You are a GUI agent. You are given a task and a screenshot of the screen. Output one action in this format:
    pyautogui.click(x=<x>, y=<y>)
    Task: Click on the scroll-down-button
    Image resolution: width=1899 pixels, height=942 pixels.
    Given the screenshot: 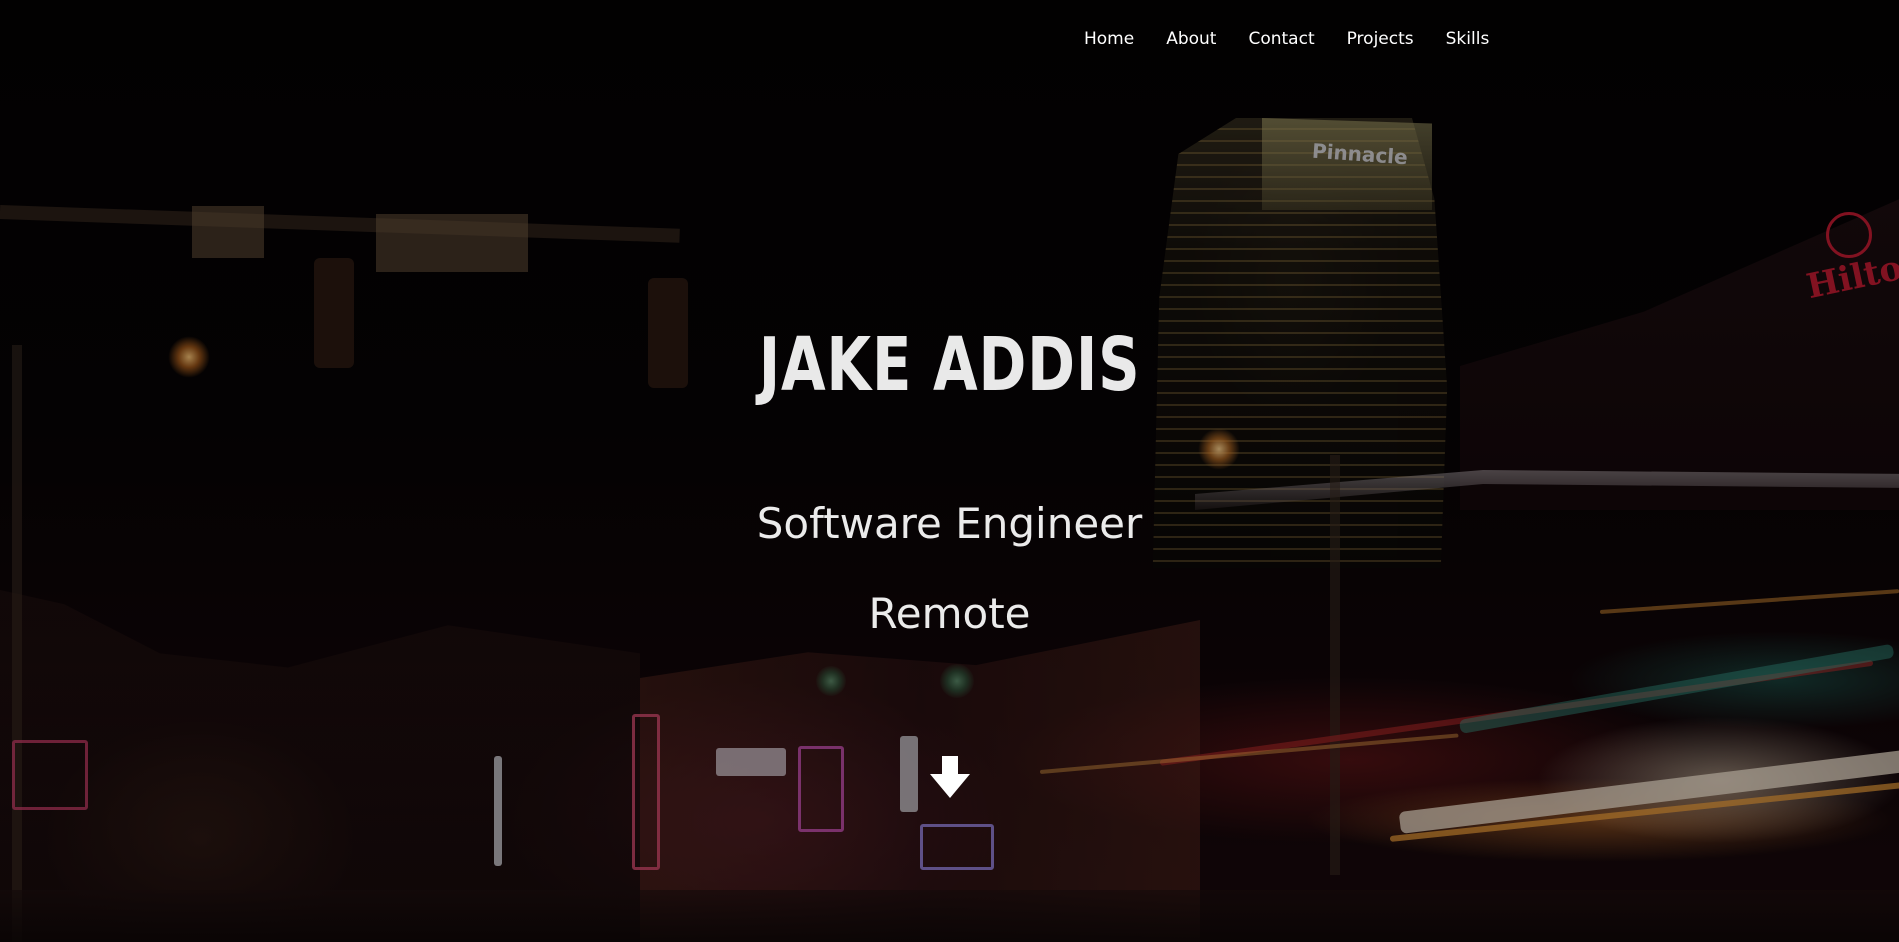 What is the action you would take?
    pyautogui.click(x=950, y=777)
    